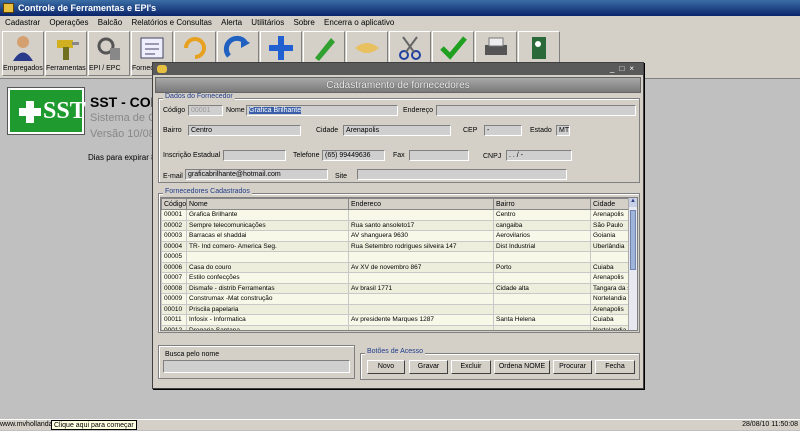 The width and height of the screenshot is (800, 431). Describe the element at coordinates (611, 246) in the screenshot. I see `table-cell: Uberlândia` at that location.